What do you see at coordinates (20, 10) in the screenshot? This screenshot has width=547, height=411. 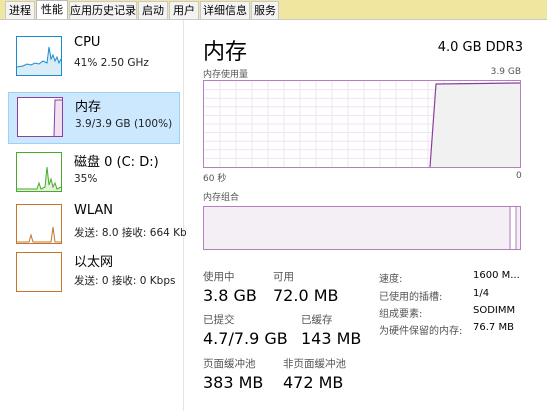 I see `tab-processes: 进程` at bounding box center [20, 10].